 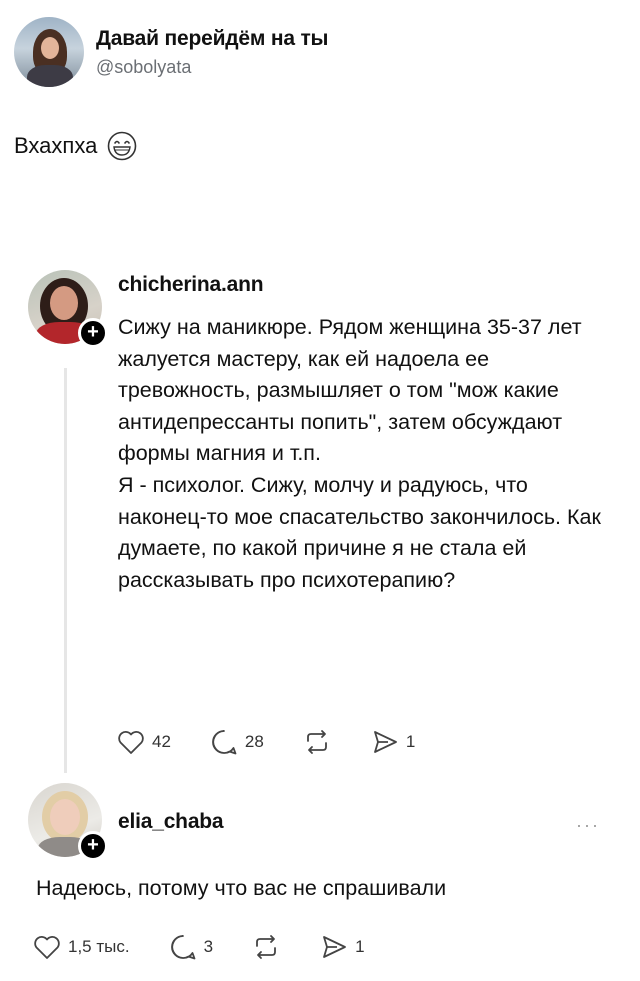 I want to click on tweet-display-name: Давай перейдём на ты, so click(x=212, y=39).